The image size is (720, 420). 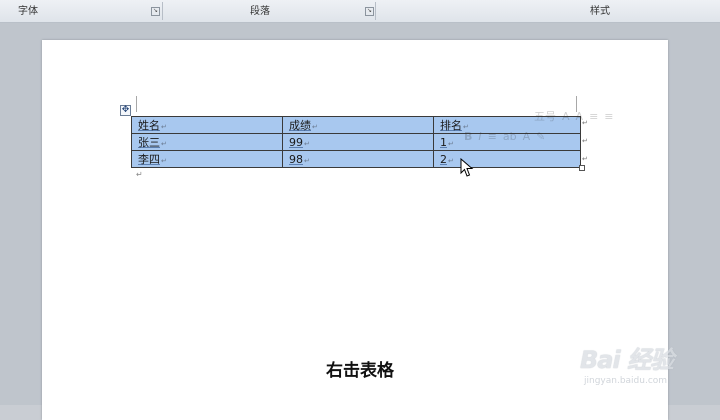 I want to click on table-cell: 成绩↵, so click(x=358, y=125).